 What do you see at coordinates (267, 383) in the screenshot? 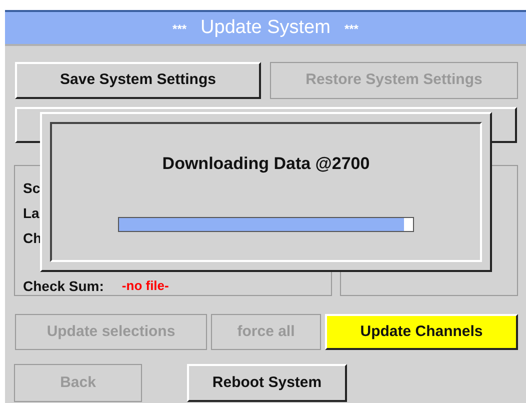
I see `action-button: Reboot System` at bounding box center [267, 383].